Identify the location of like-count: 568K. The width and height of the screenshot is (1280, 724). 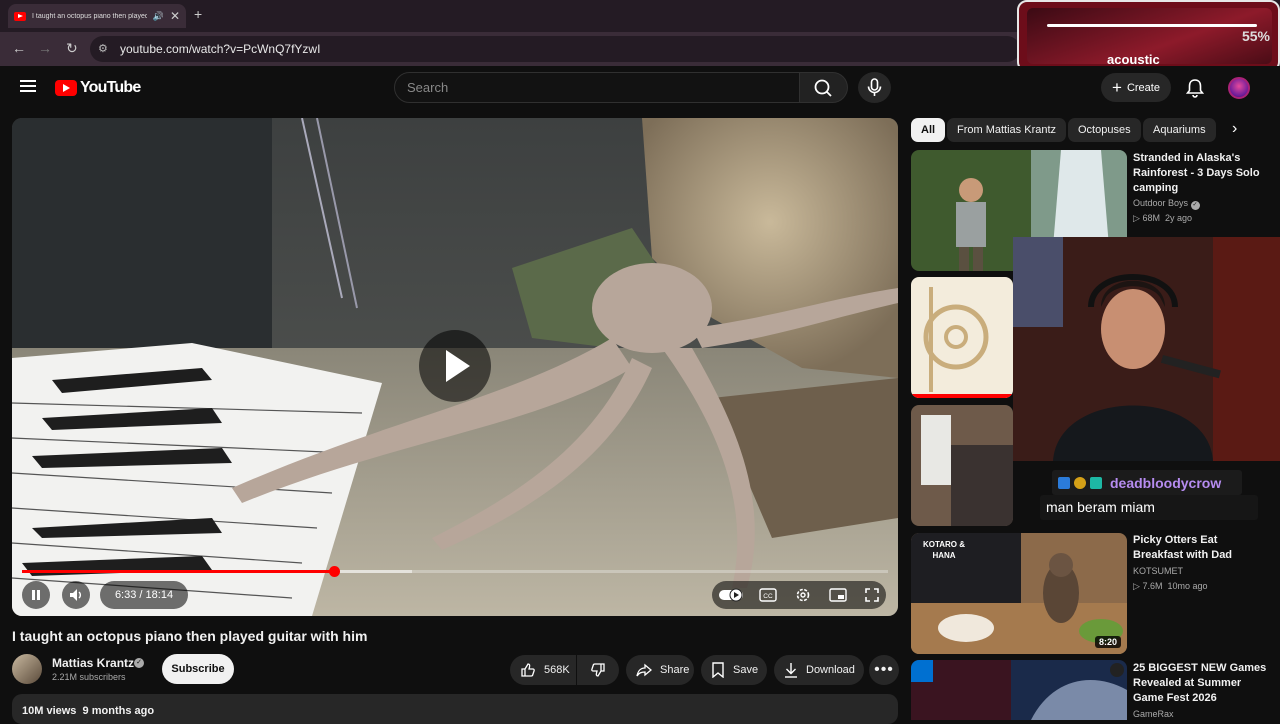
(557, 670).